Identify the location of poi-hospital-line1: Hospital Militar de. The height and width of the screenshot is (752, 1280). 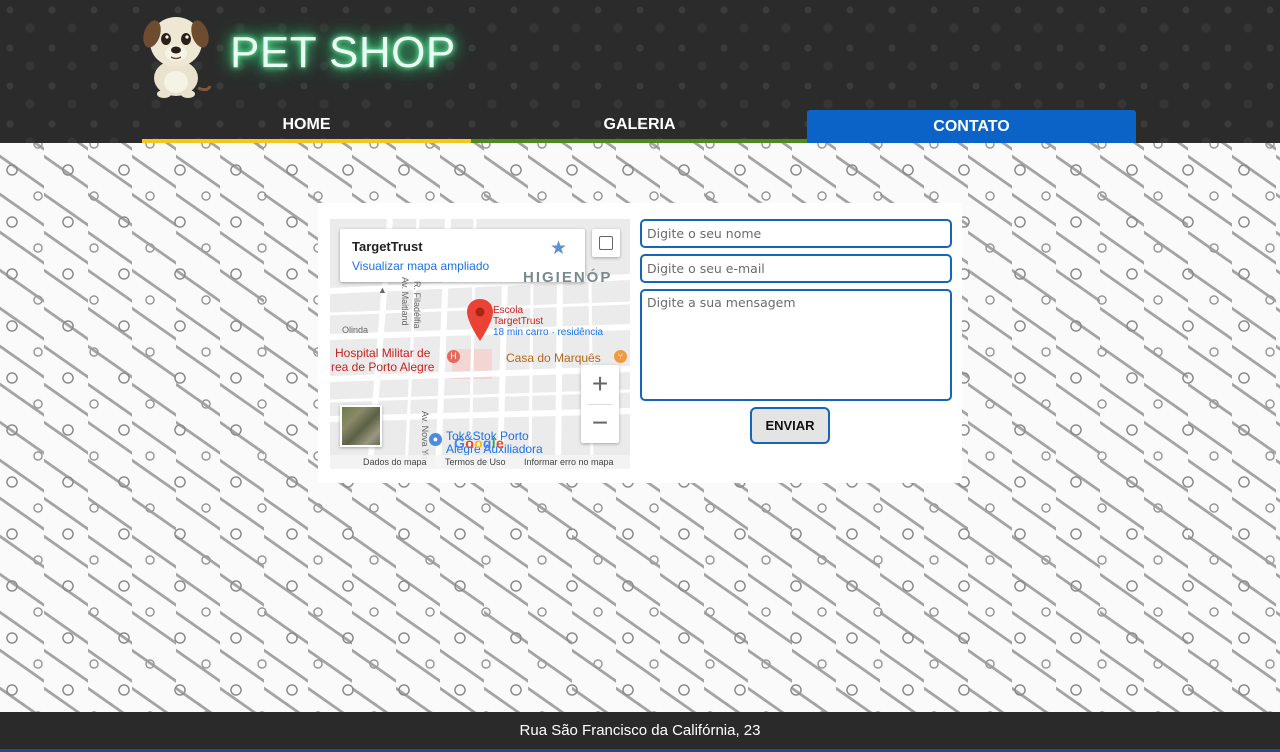
(382, 353).